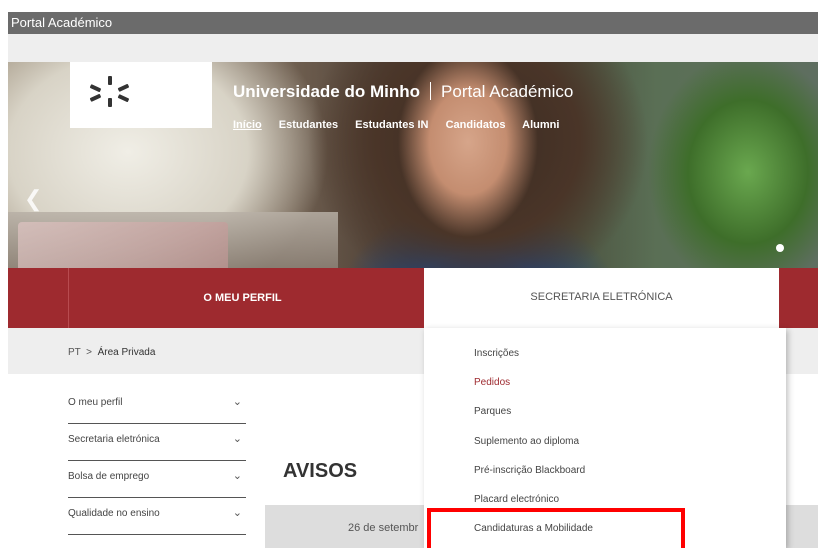 Image resolution: width=818 pixels, height=548 pixels. What do you see at coordinates (556, 528) in the screenshot?
I see `highlight-box` at bounding box center [556, 528].